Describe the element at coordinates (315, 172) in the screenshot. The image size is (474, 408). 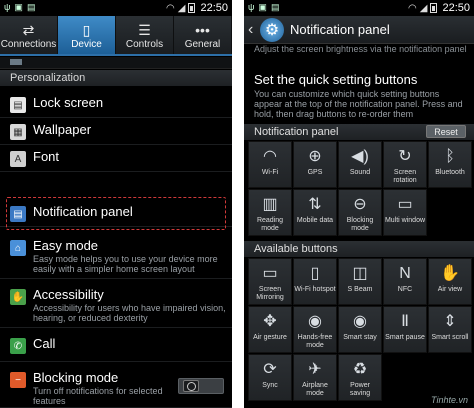
I see `quick-button-label: GPS` at that location.